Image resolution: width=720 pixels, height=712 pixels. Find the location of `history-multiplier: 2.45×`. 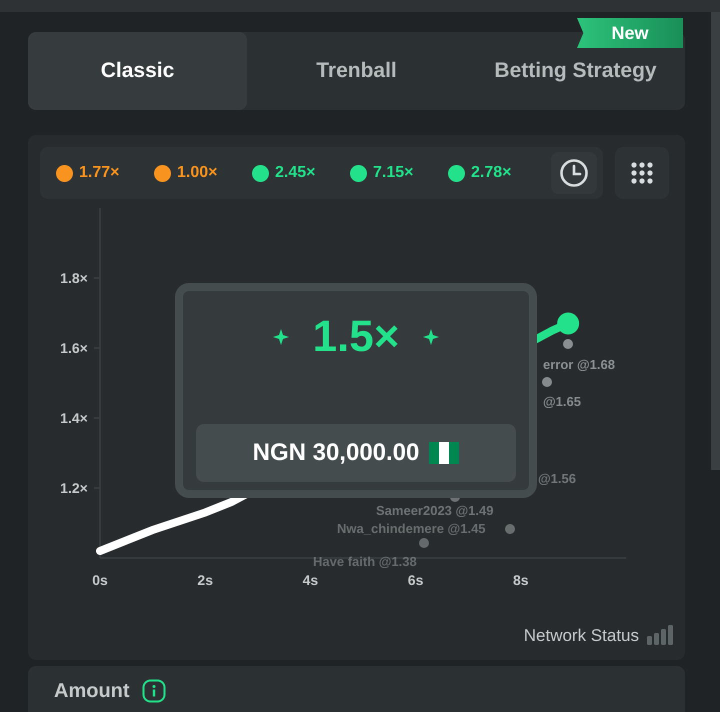

history-multiplier: 2.45× is located at coordinates (295, 173).